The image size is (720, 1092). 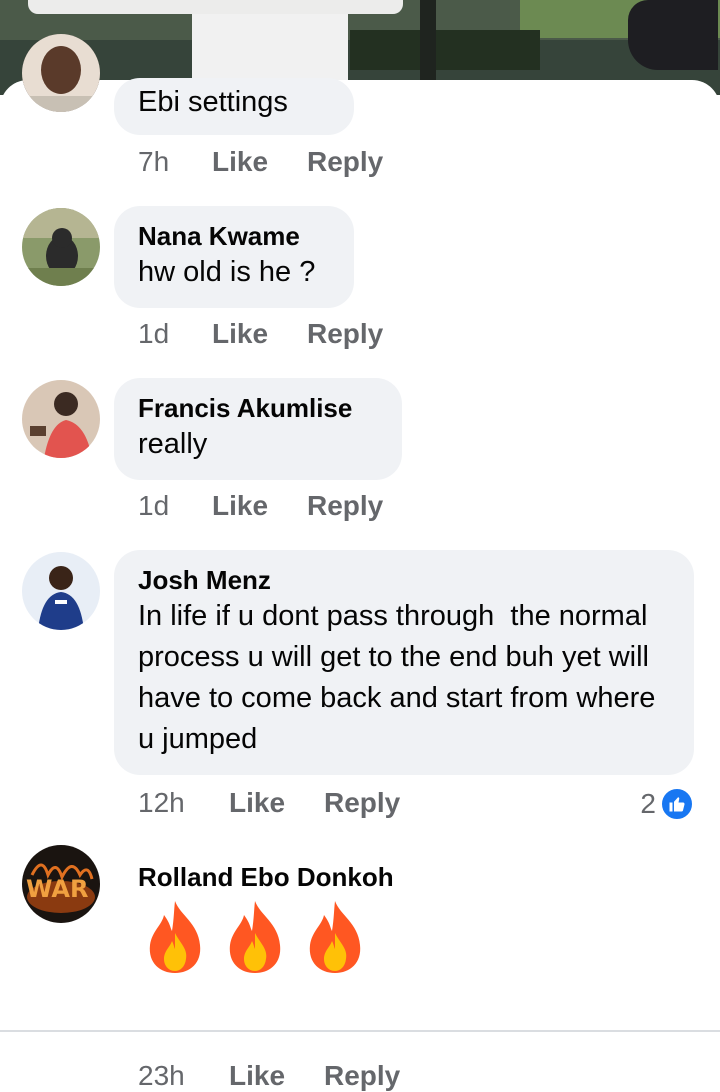 What do you see at coordinates (258, 408) in the screenshot?
I see `comment-author: Francis Akumlise` at bounding box center [258, 408].